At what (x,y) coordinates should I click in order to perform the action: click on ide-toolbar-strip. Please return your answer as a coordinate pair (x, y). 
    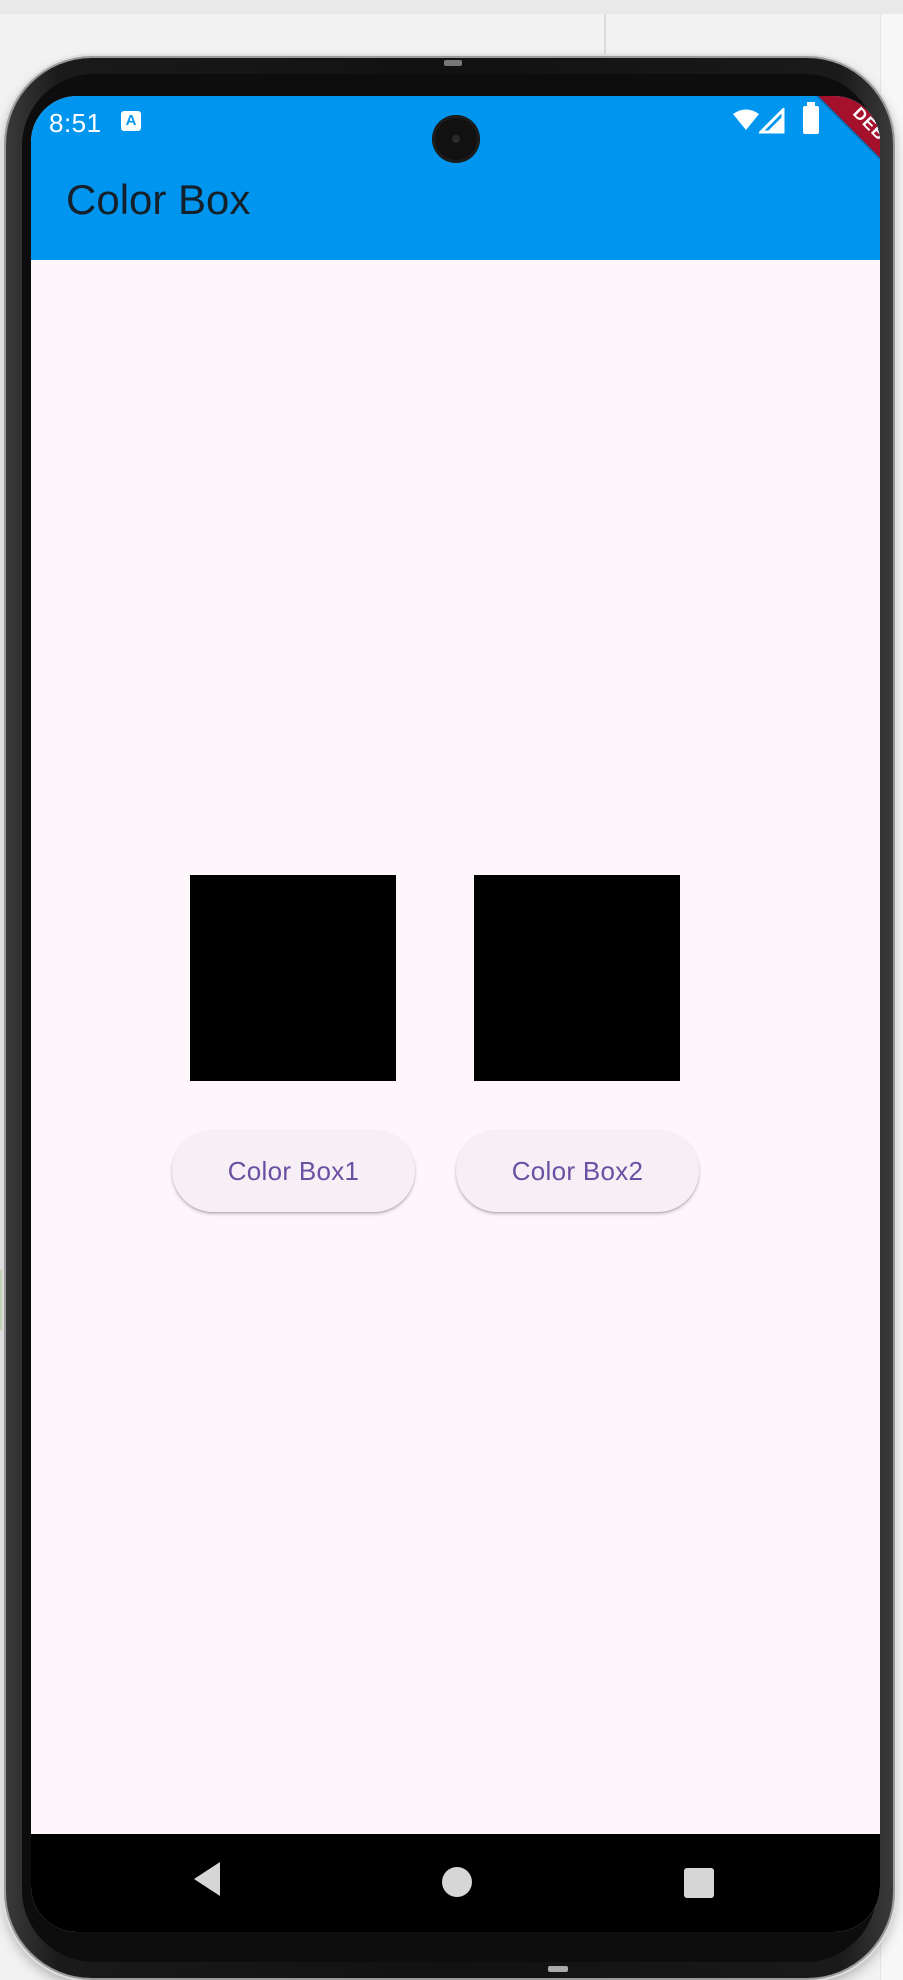
    Looking at the image, I should click on (451, 7).